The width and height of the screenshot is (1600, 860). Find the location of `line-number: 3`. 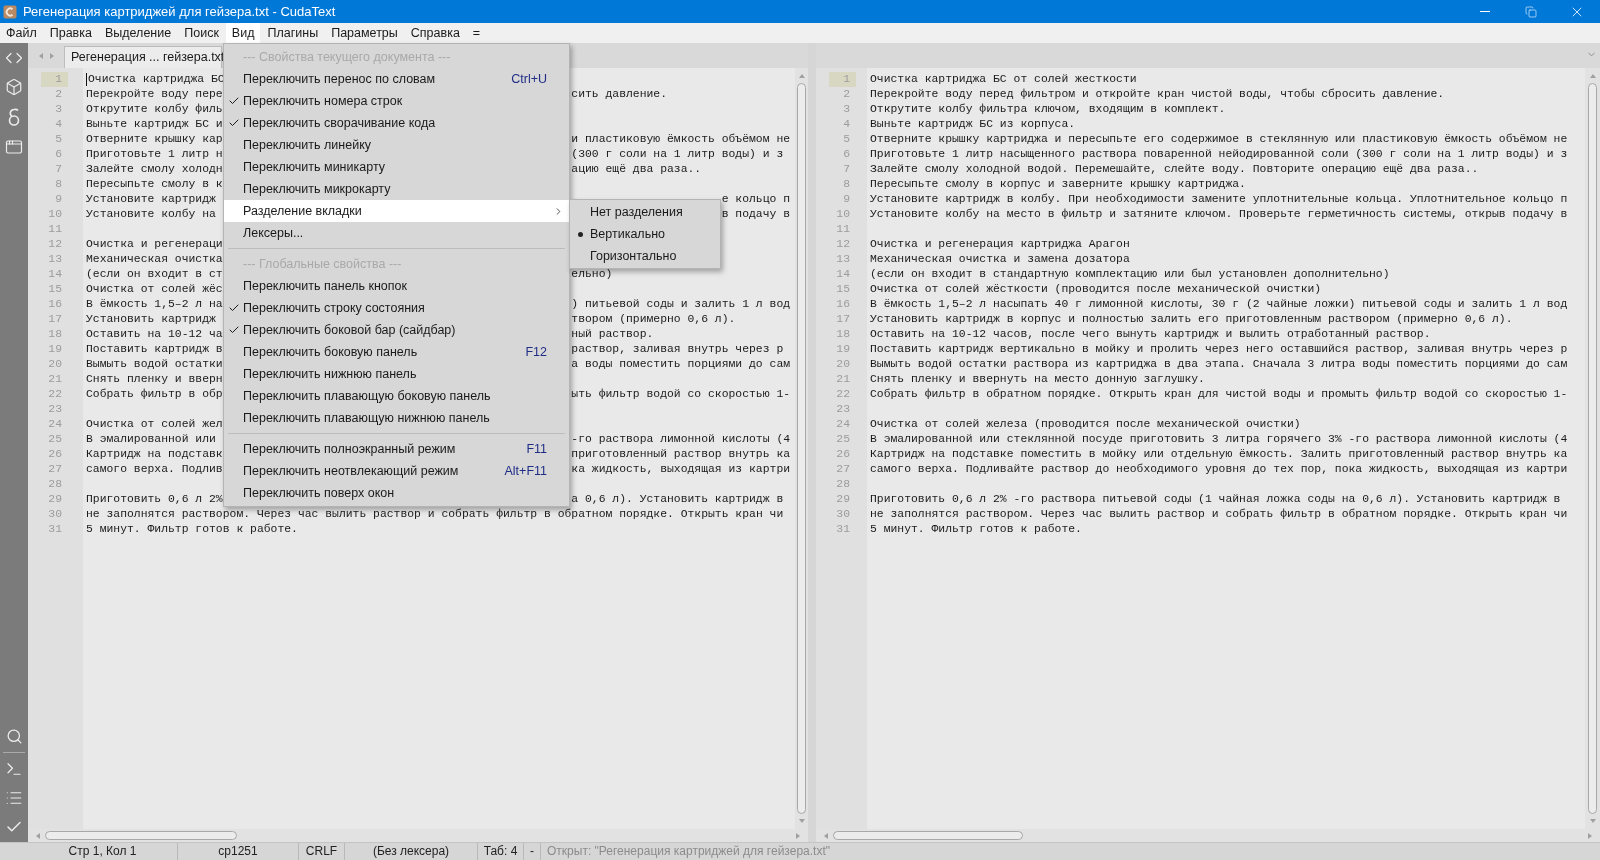

line-number: 3 is located at coordinates (58, 109).